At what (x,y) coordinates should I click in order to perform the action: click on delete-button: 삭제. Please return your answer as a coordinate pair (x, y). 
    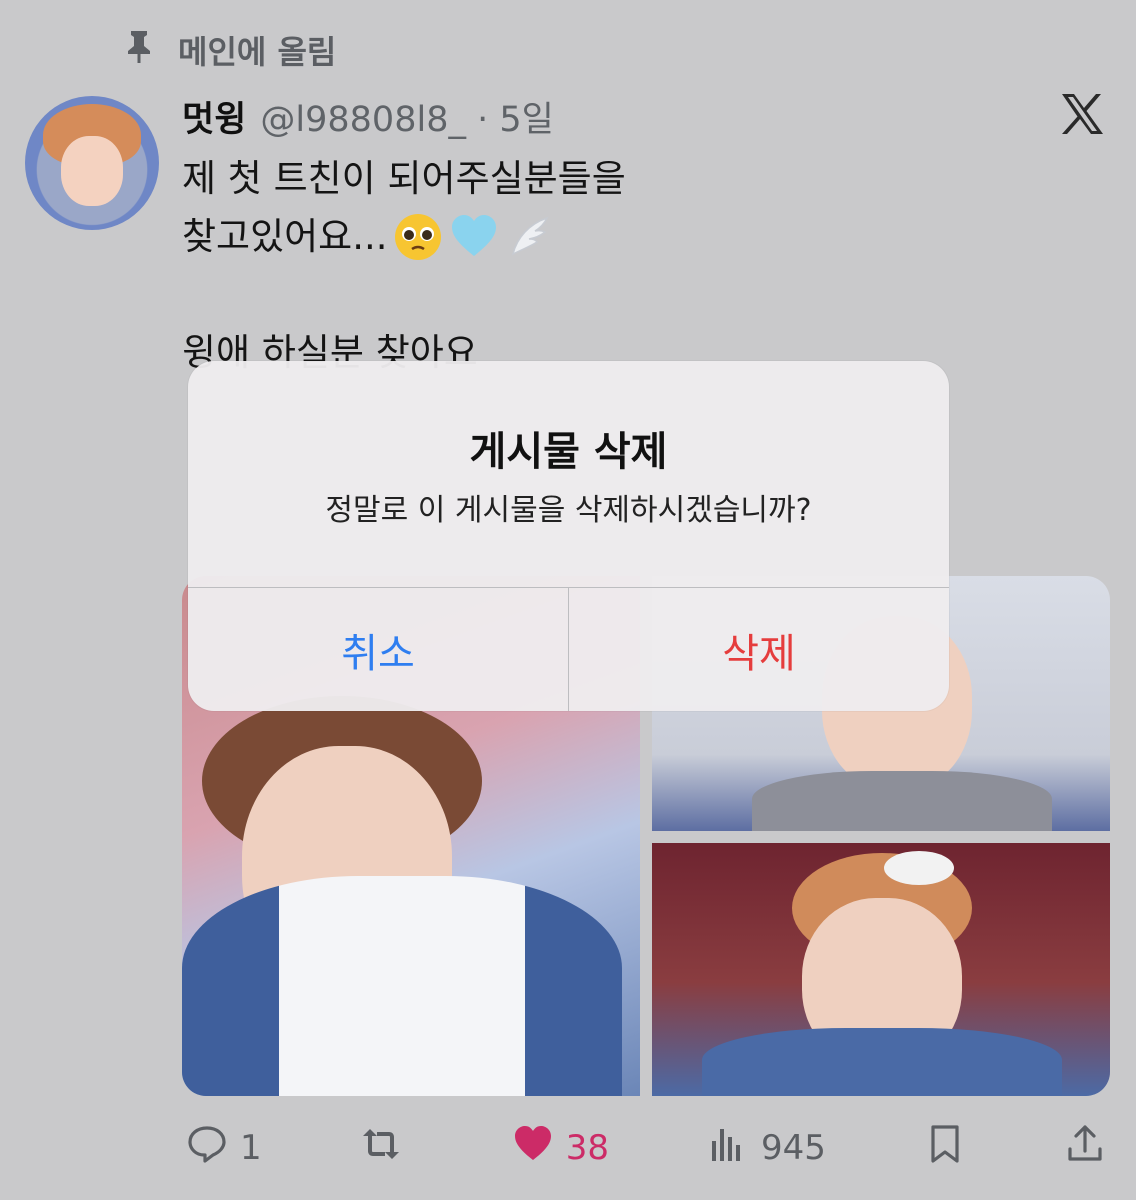
    Looking at the image, I should click on (759, 649).